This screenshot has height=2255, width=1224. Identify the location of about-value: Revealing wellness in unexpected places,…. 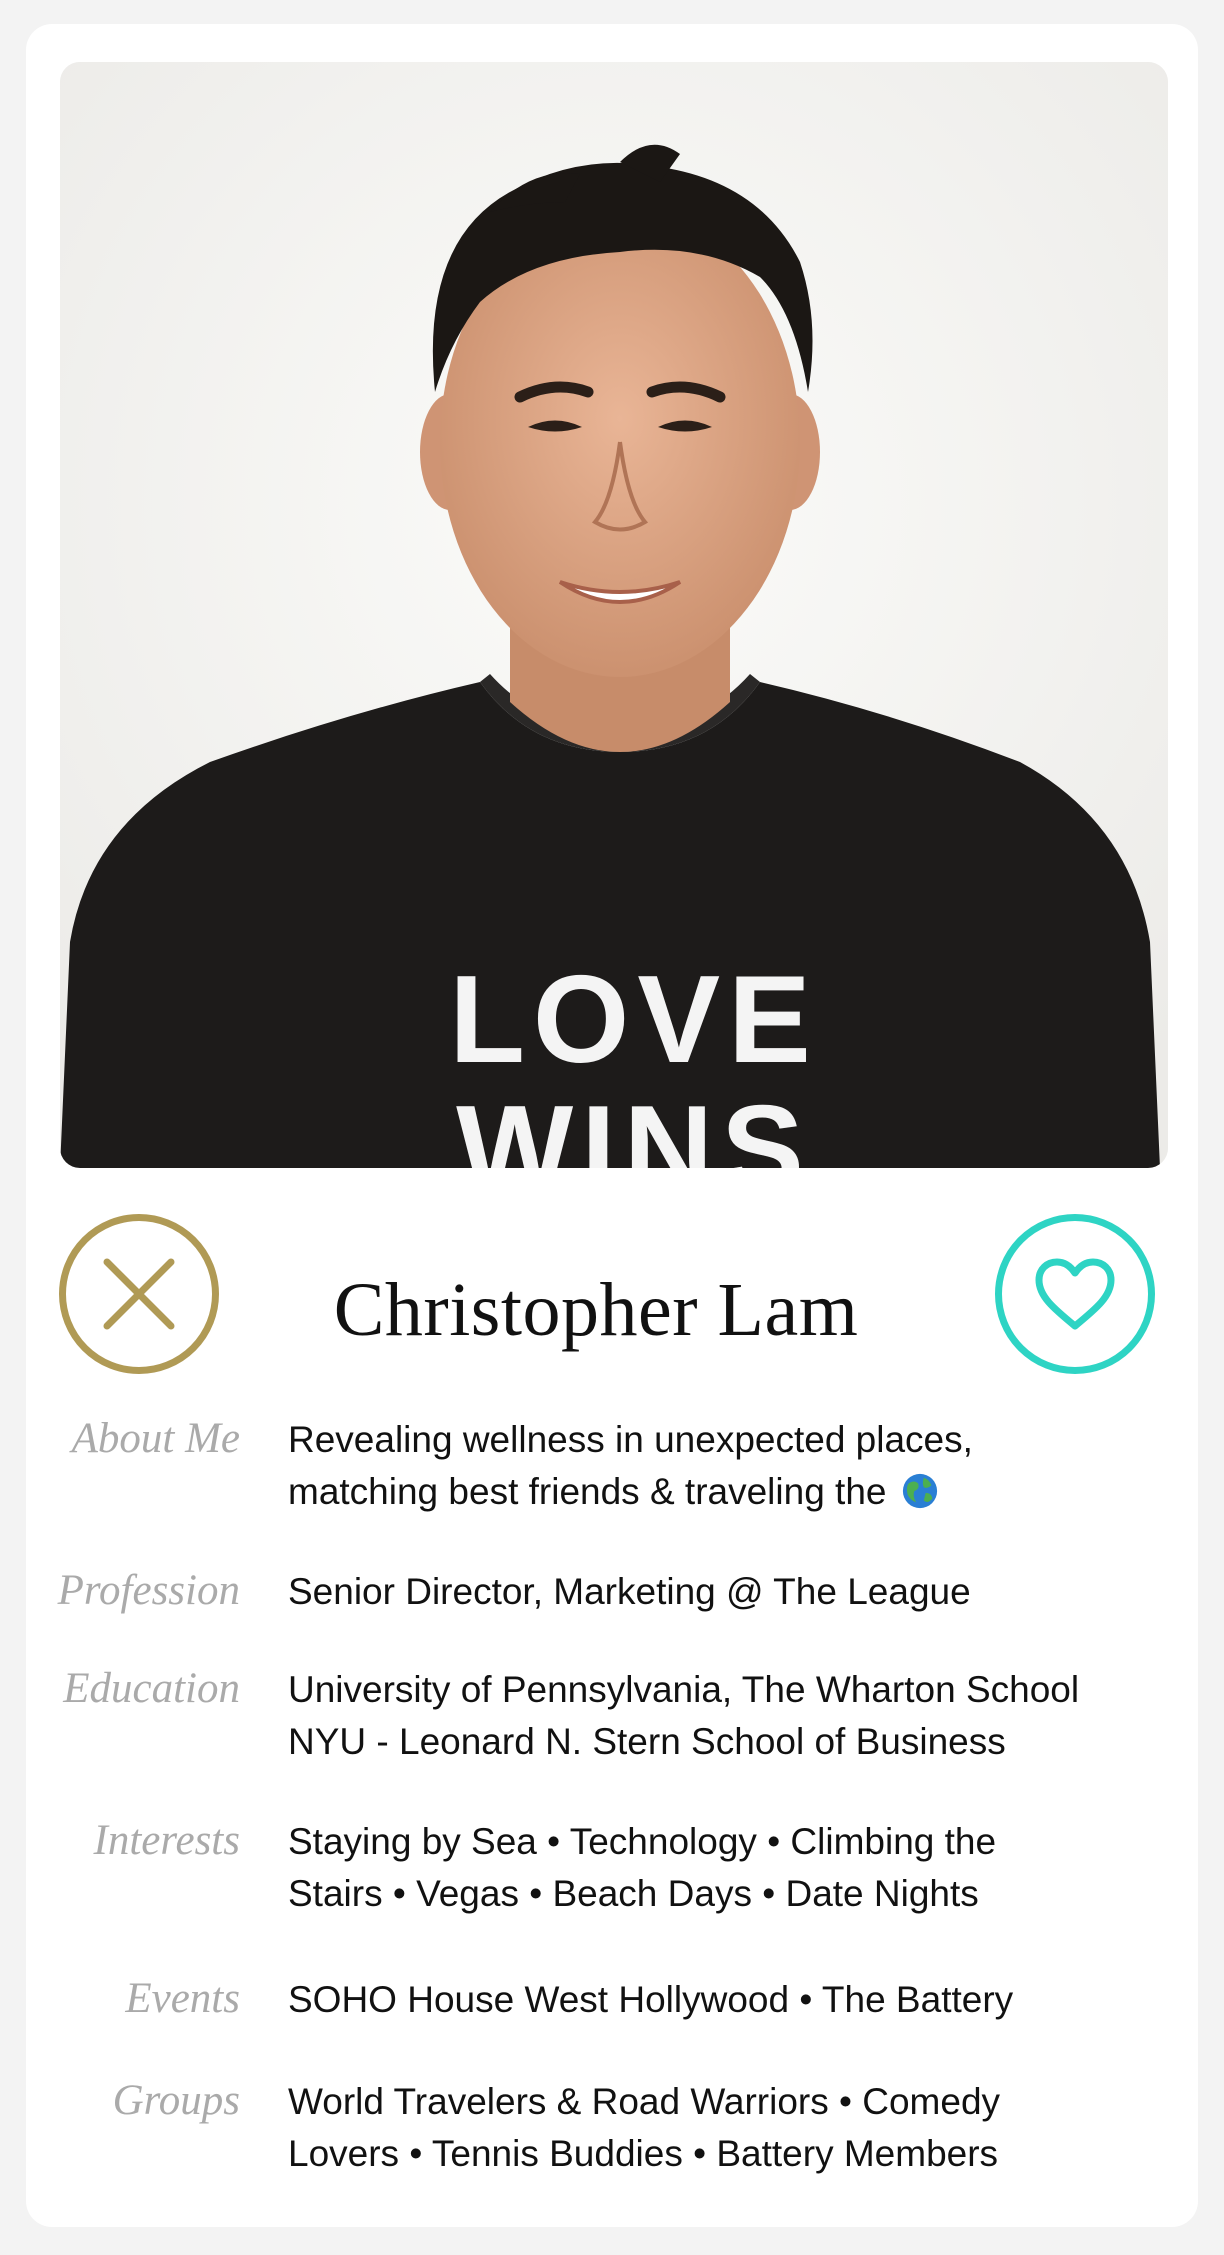
(733, 1466).